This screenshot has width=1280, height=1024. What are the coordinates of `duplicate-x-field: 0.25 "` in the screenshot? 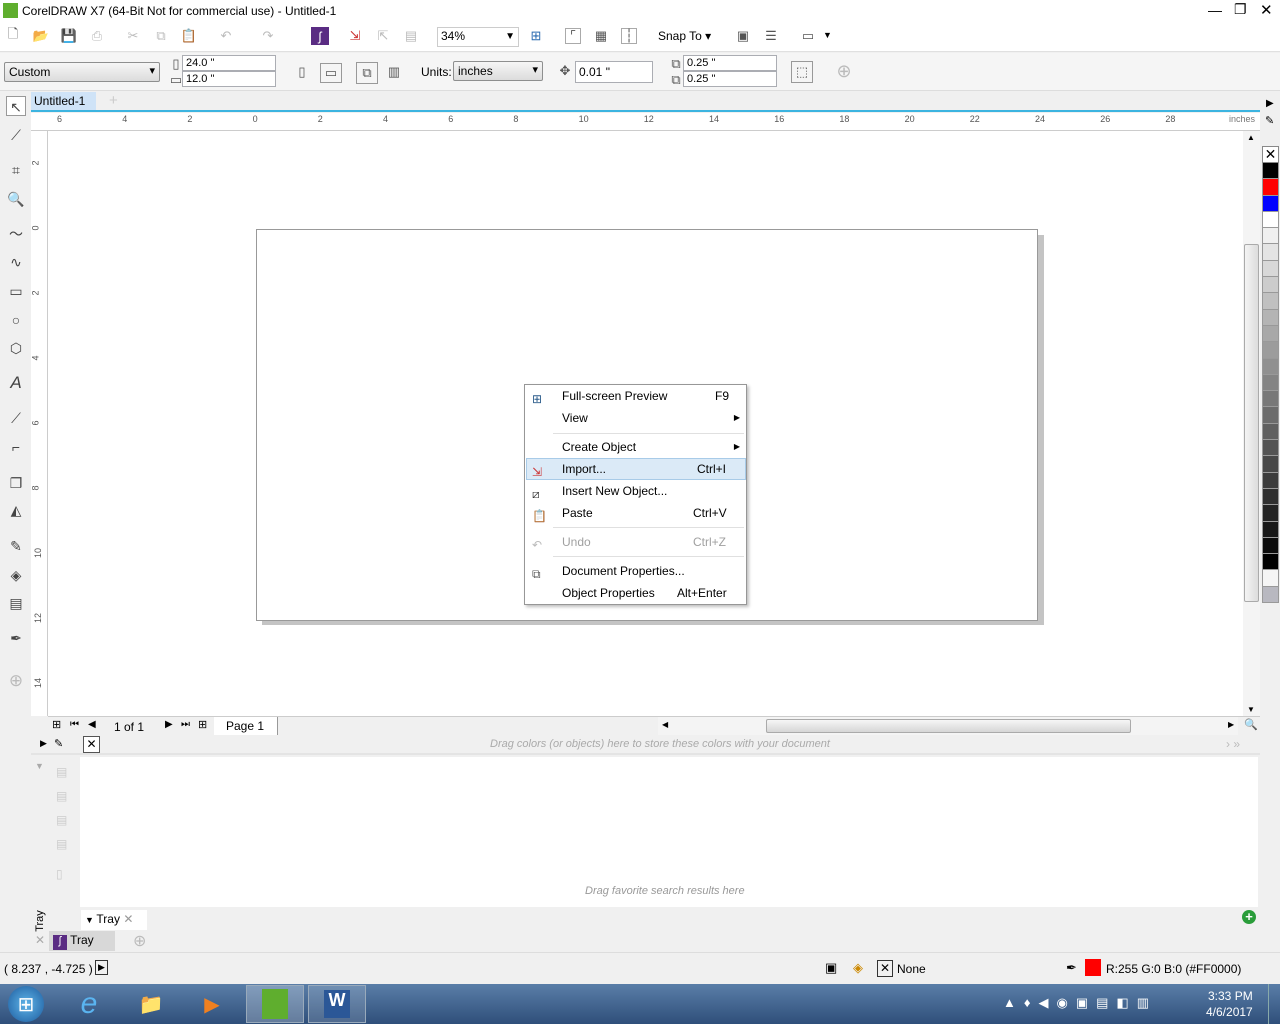 It's located at (730, 63).